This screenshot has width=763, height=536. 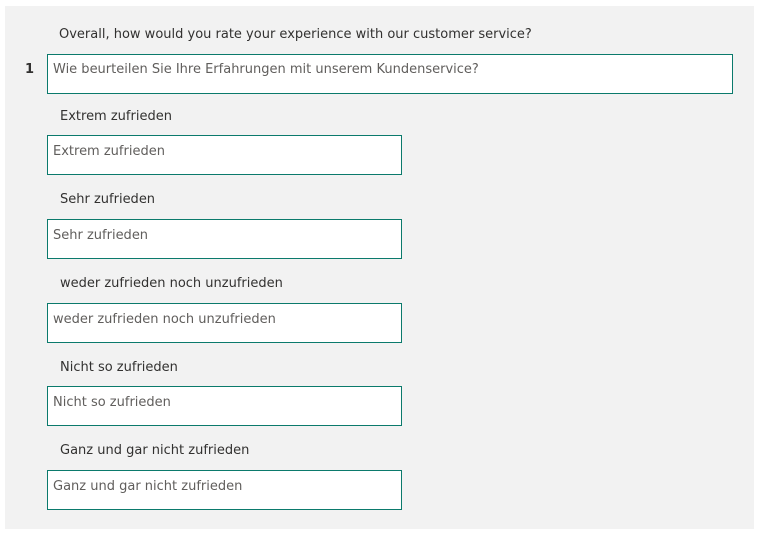 What do you see at coordinates (116, 116) in the screenshot?
I see `option-source-text-1: Extrem zufrieden` at bounding box center [116, 116].